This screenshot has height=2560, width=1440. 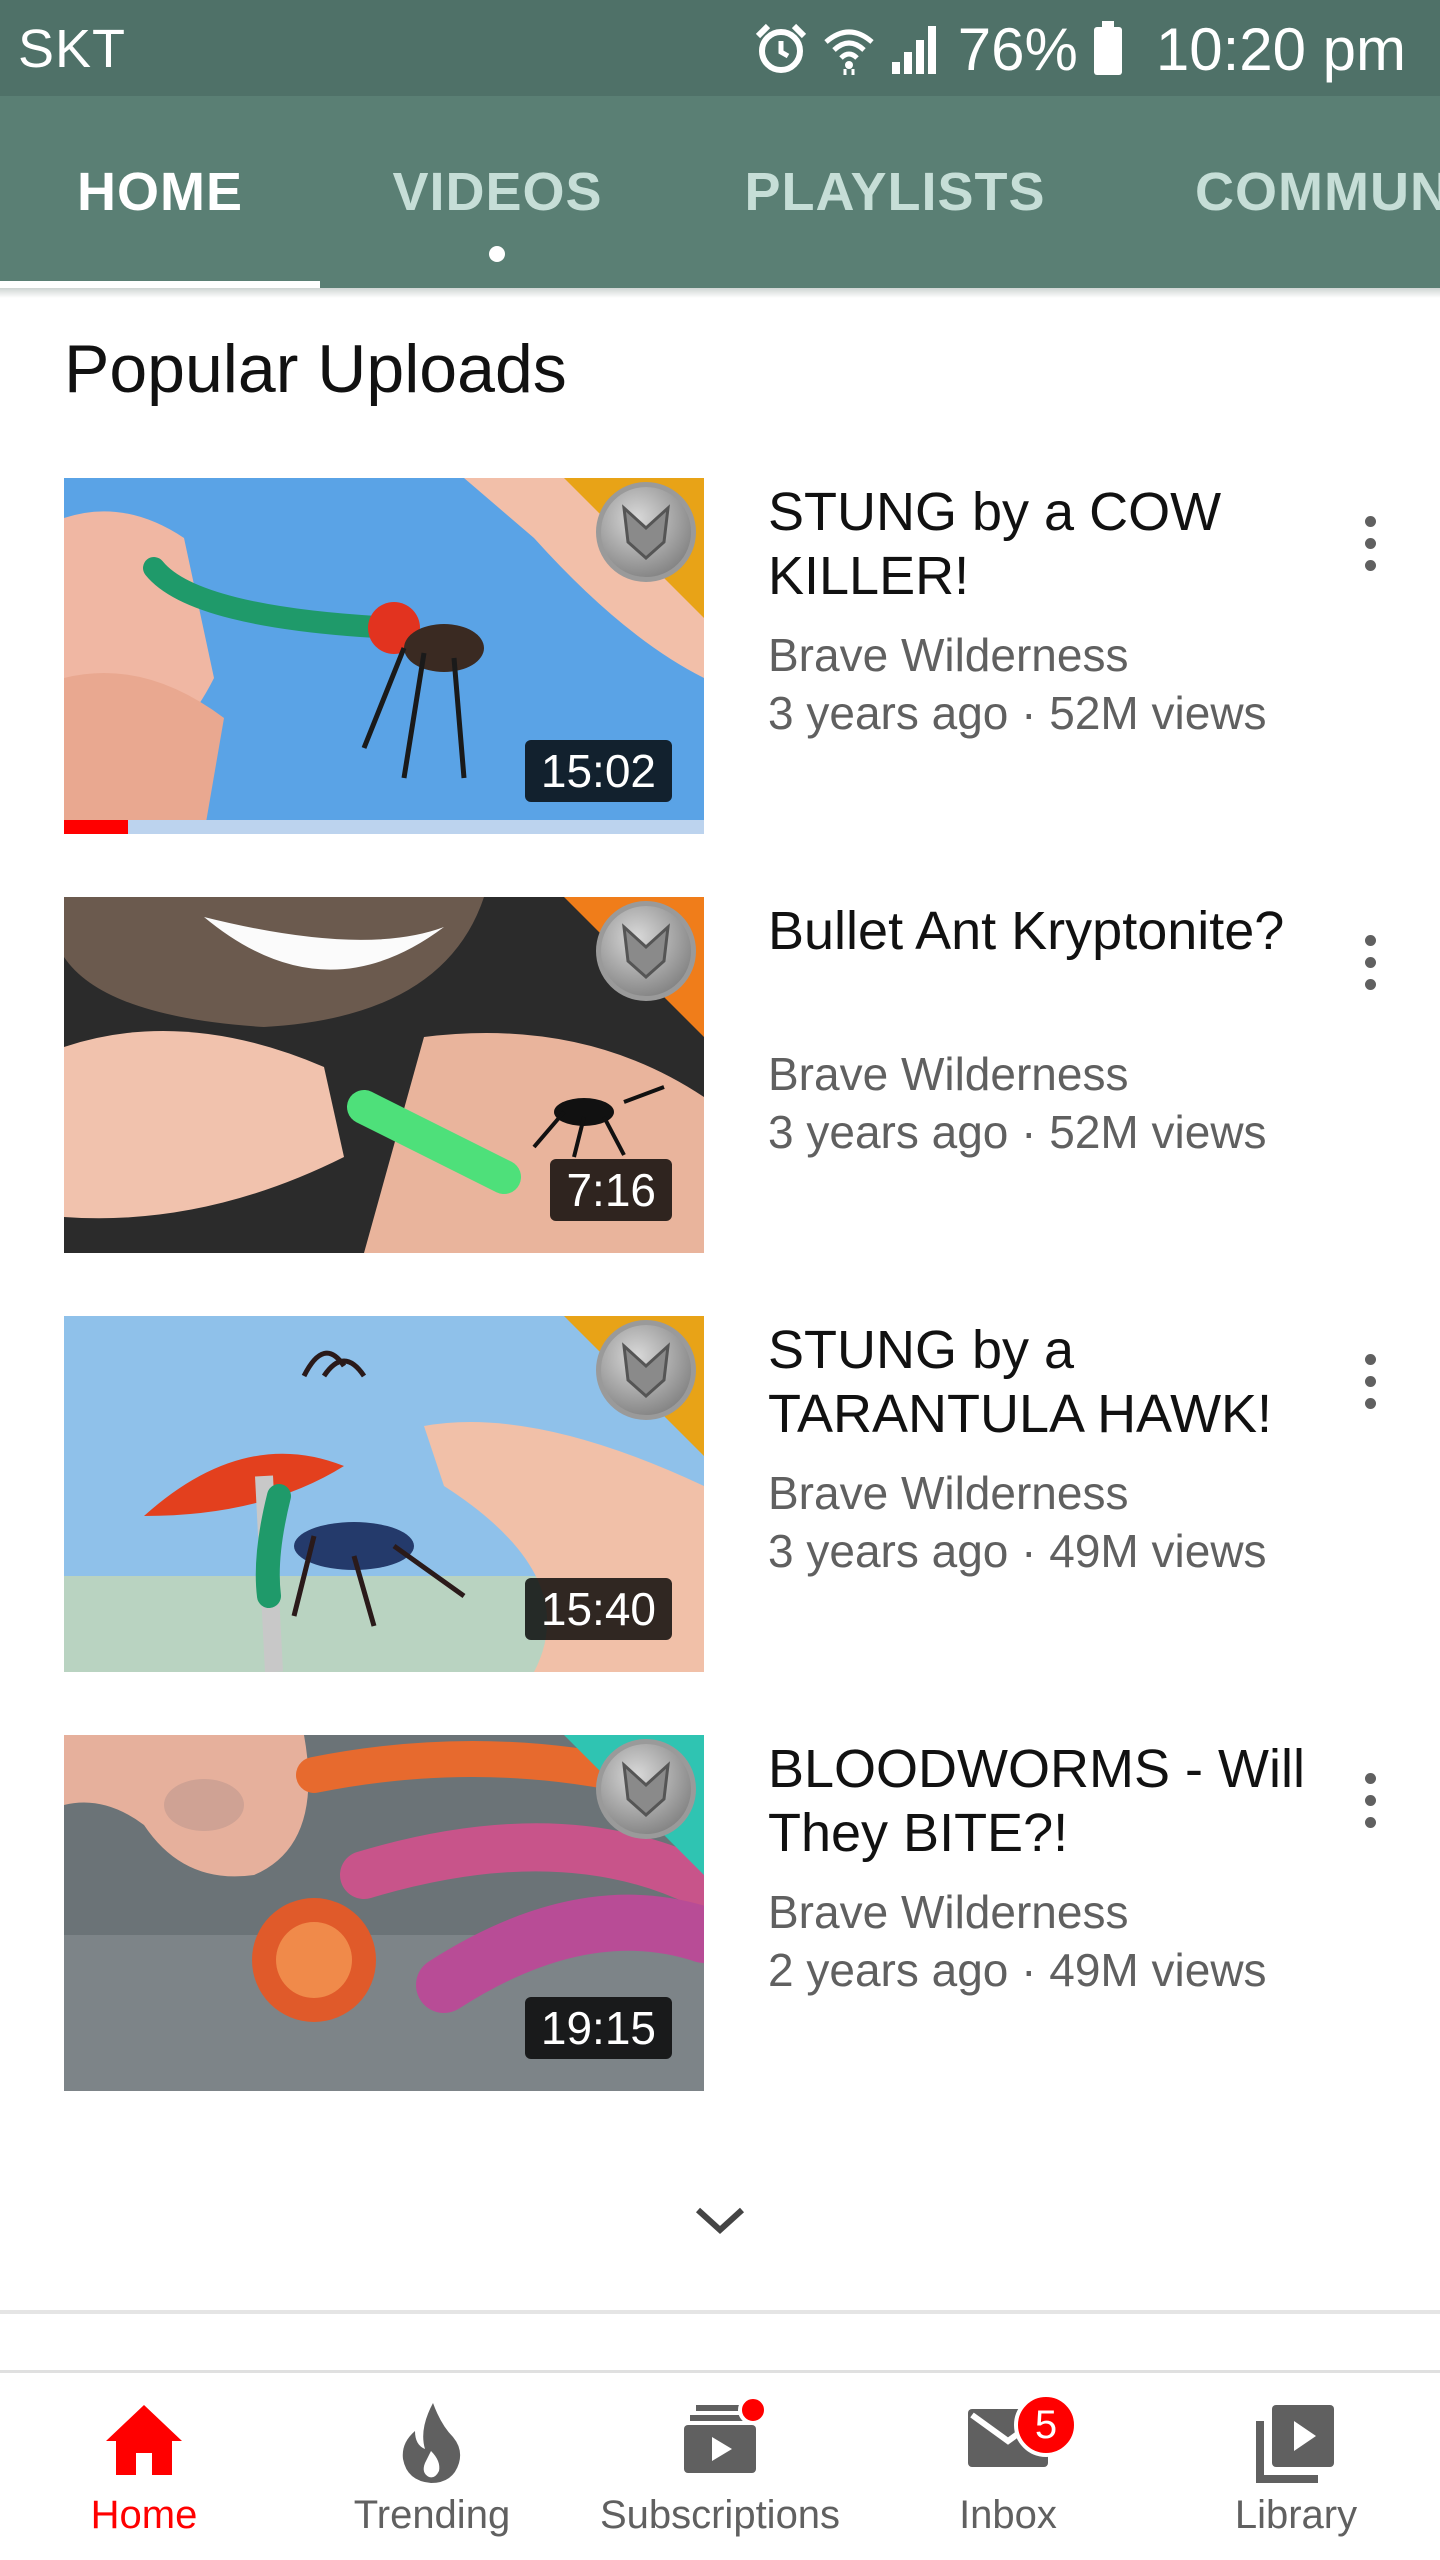 I want to click on tab-home: HOME, so click(x=160, y=192).